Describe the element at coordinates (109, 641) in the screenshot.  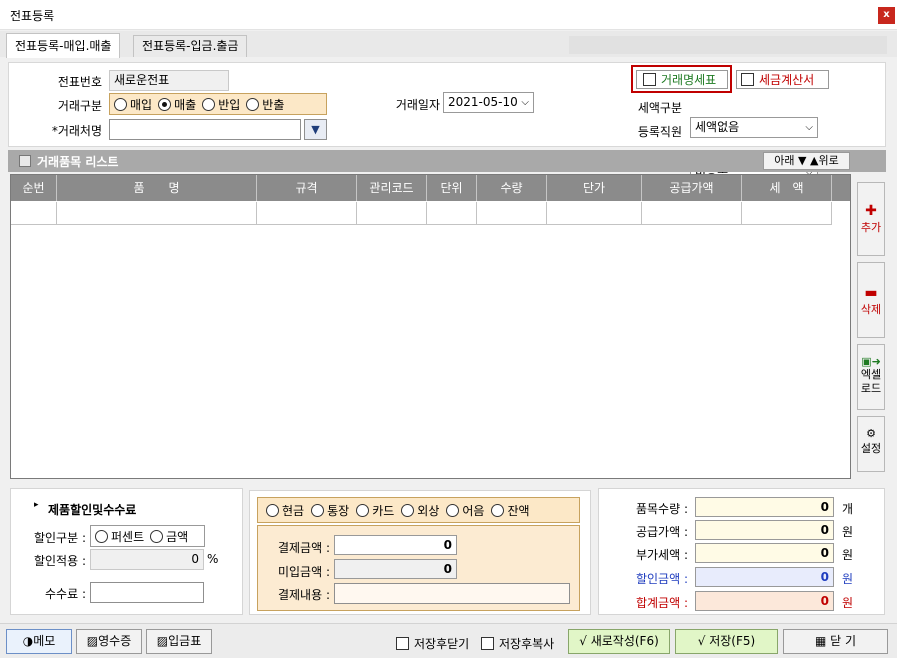
I see `receipt-button: ▨영수증` at that location.